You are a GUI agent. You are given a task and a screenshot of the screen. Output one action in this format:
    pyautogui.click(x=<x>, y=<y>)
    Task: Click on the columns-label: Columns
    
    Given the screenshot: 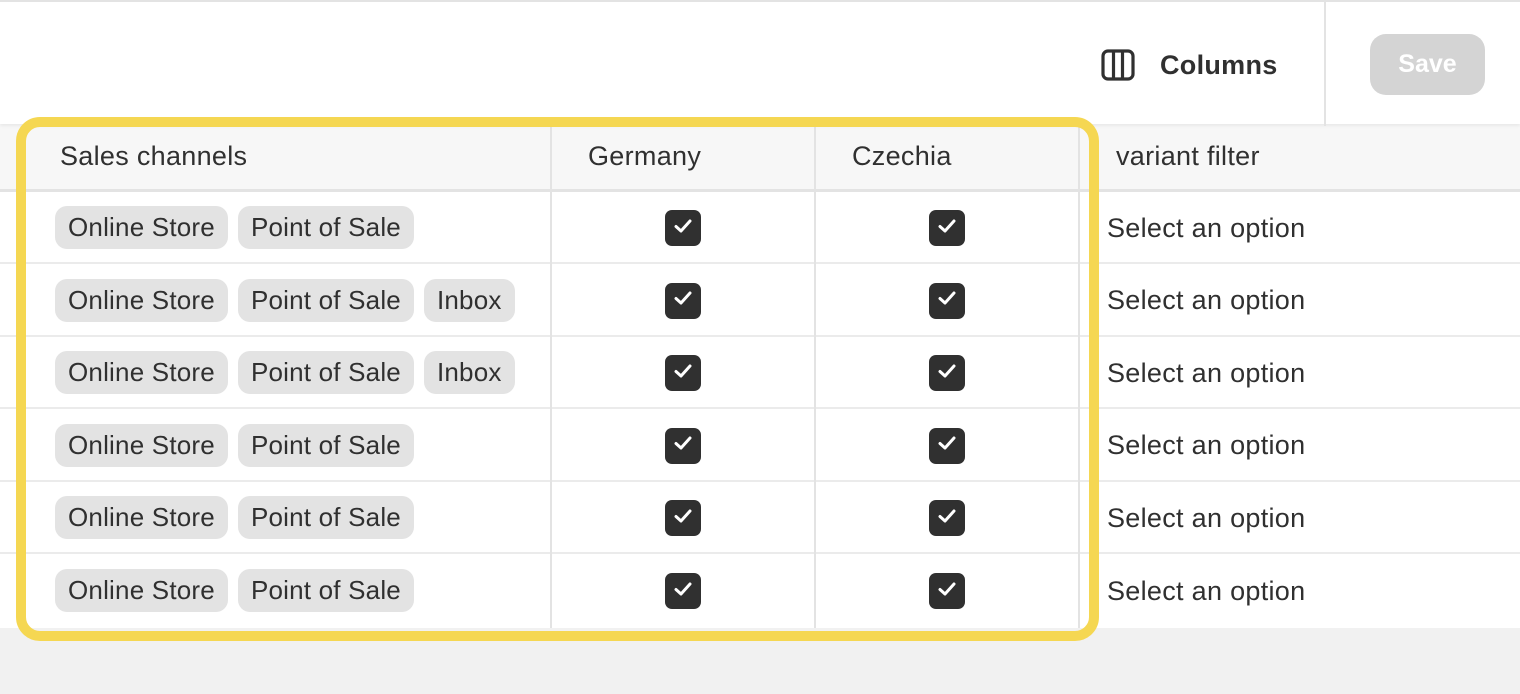 What is the action you would take?
    pyautogui.click(x=1219, y=64)
    